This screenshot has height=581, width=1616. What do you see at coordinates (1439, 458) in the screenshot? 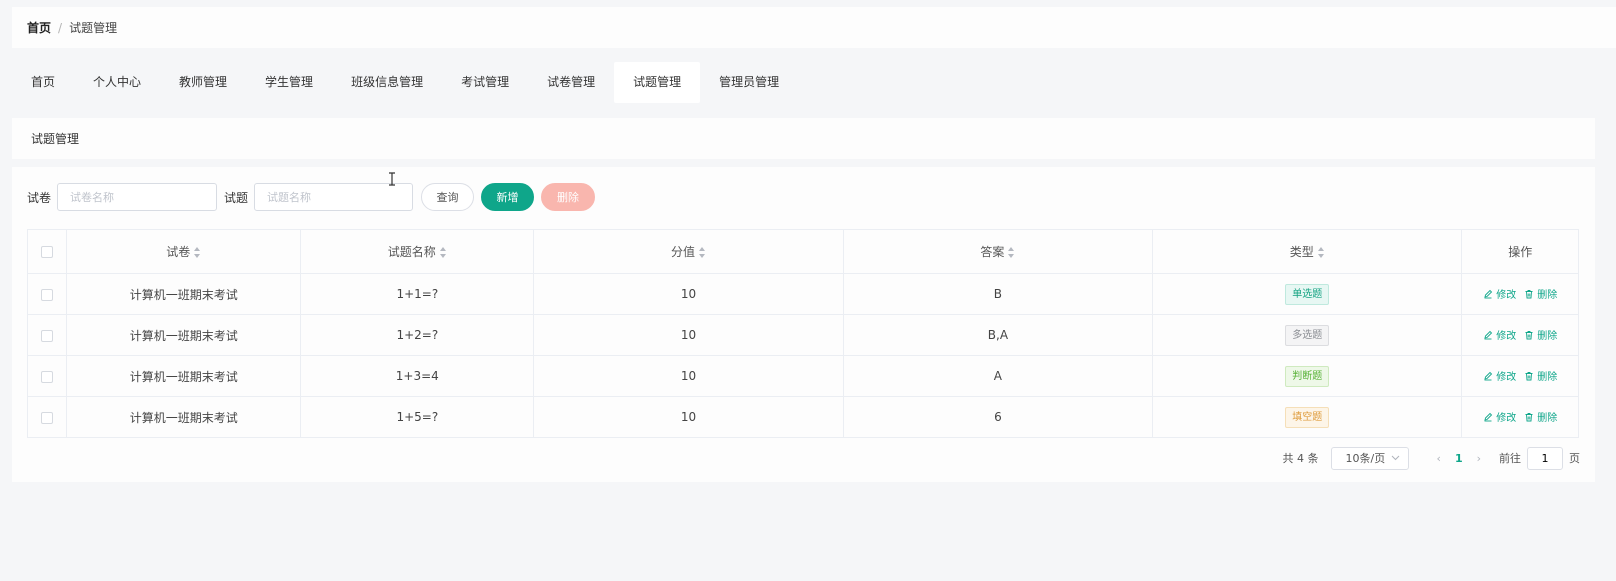
I see `prev-page-icon: ‹` at bounding box center [1439, 458].